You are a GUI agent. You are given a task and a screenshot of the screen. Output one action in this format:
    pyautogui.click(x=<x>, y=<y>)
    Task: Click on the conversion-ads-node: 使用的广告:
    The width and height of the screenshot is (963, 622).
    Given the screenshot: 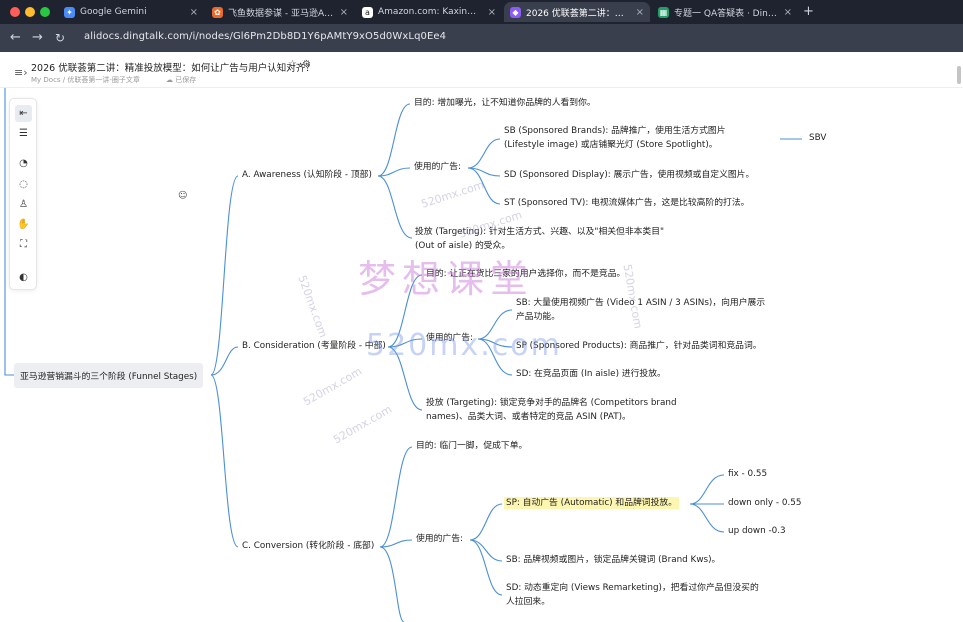 What is the action you would take?
    pyautogui.click(x=439, y=540)
    